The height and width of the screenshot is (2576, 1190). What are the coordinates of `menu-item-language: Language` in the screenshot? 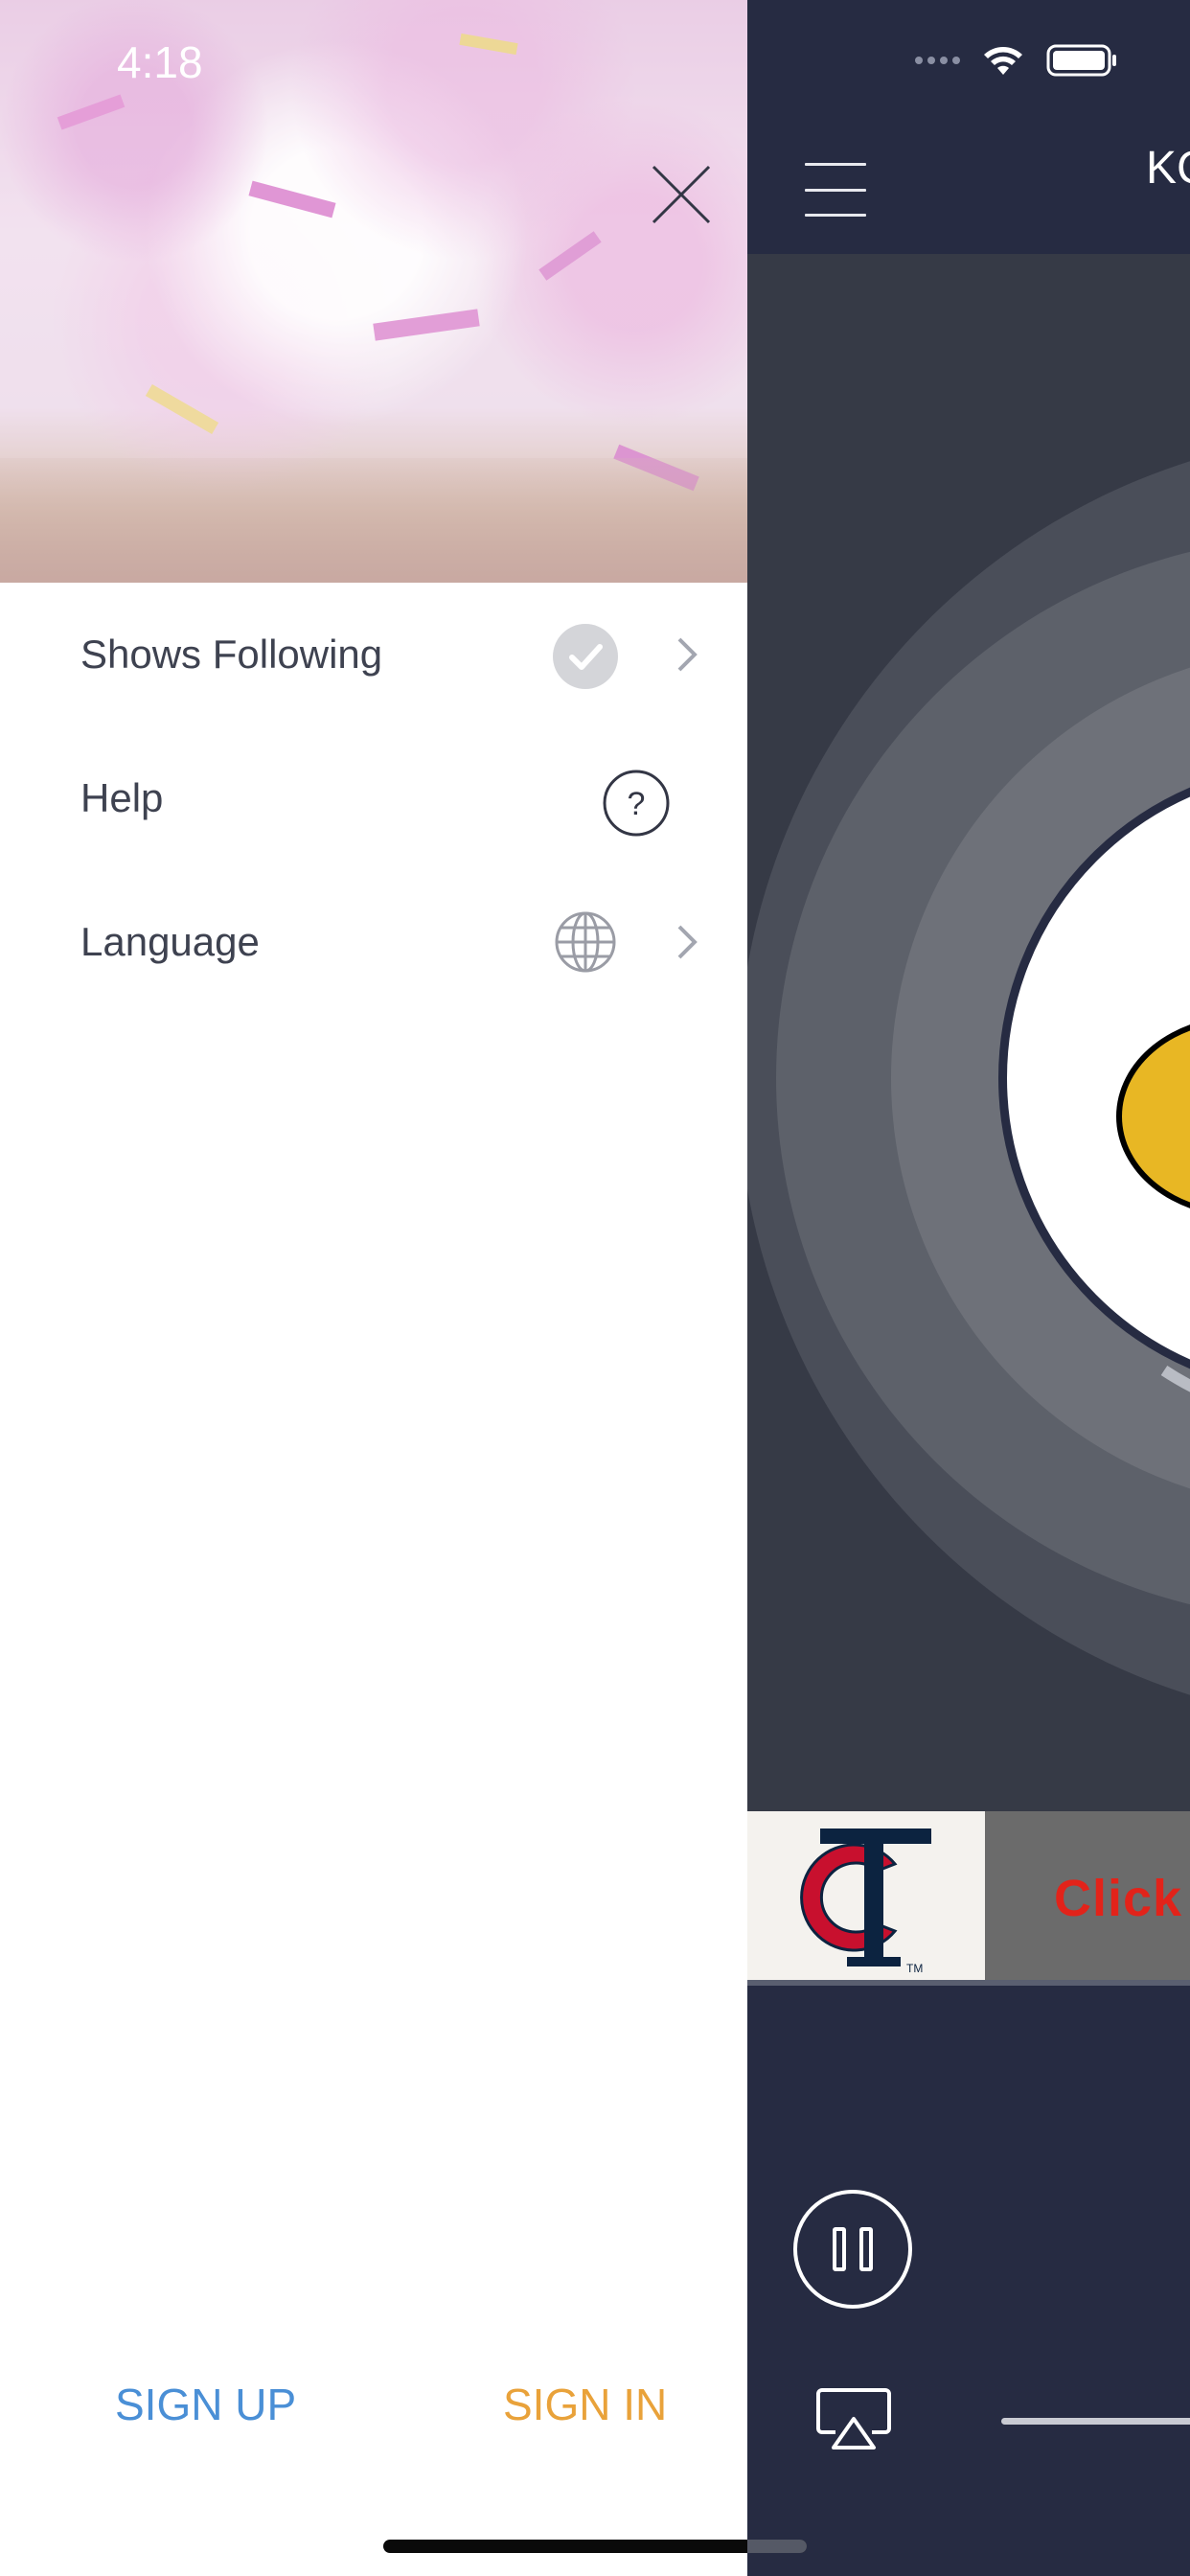 It's located at (374, 942).